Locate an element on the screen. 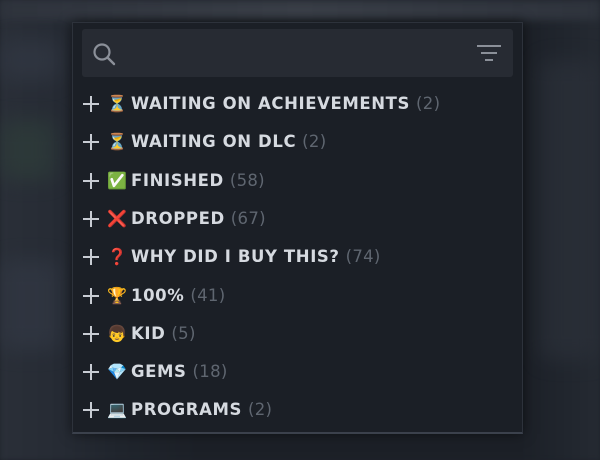 This screenshot has height=460, width=600. collection-label: DROPPED (67) is located at coordinates (198, 219).